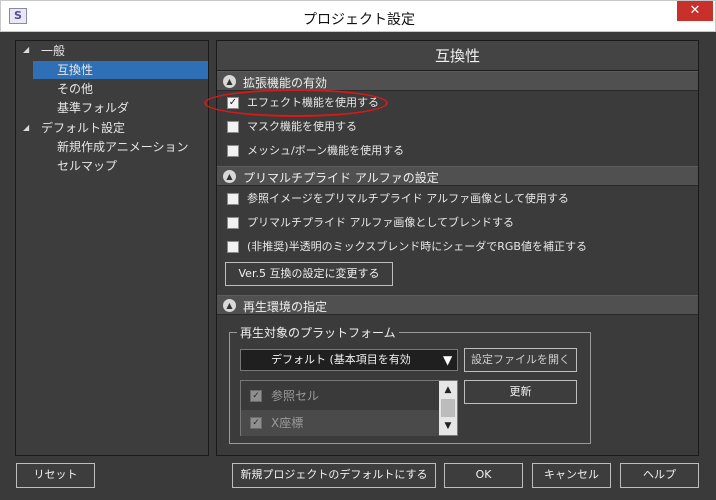 The height and width of the screenshot is (500, 716). What do you see at coordinates (457, 56) in the screenshot?
I see `panel-title: 互換性` at bounding box center [457, 56].